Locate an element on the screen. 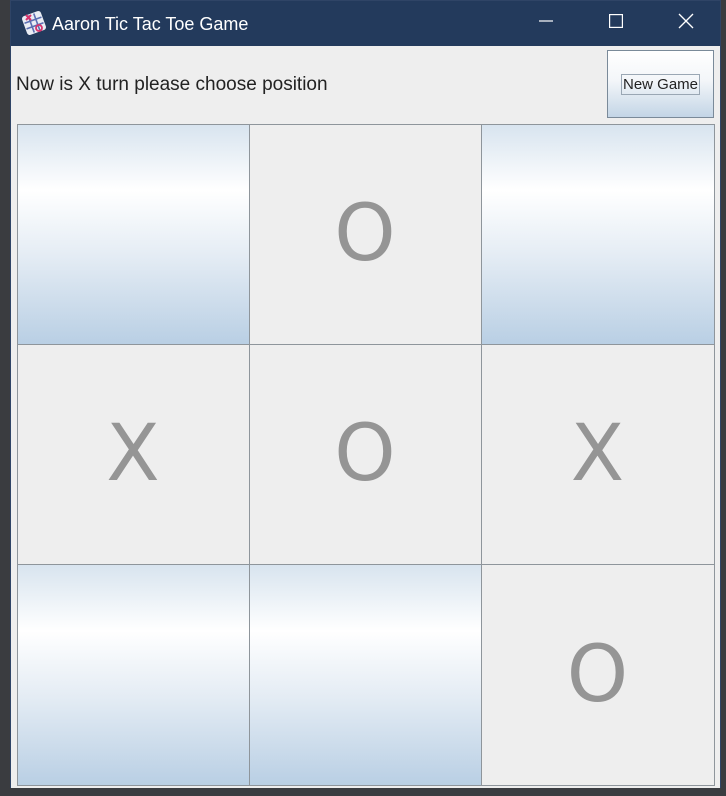 The width and height of the screenshot is (726, 796). maximize-button is located at coordinates (616, 23).